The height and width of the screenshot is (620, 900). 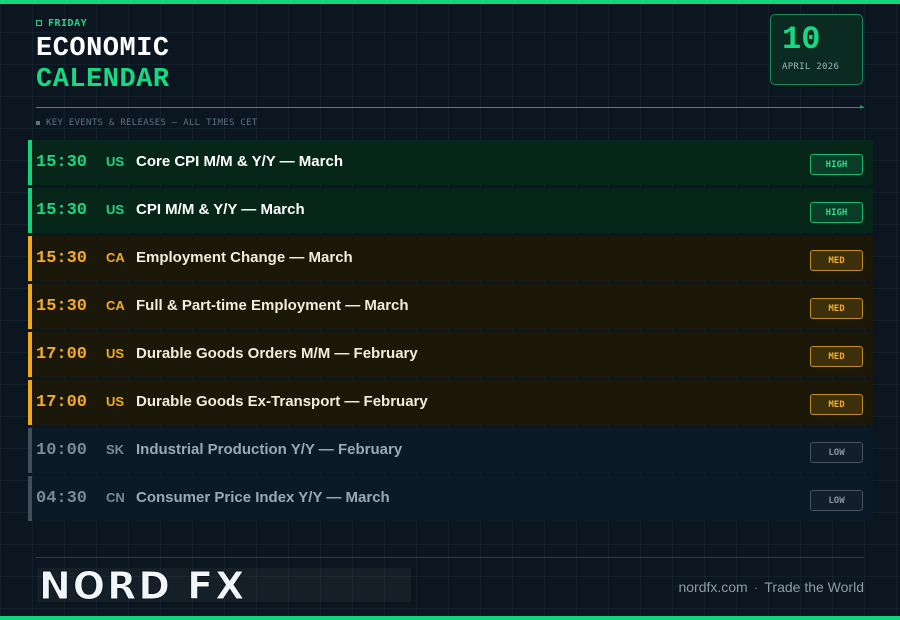 What do you see at coordinates (244, 257) in the screenshot?
I see `event-title: Employment Change — March` at bounding box center [244, 257].